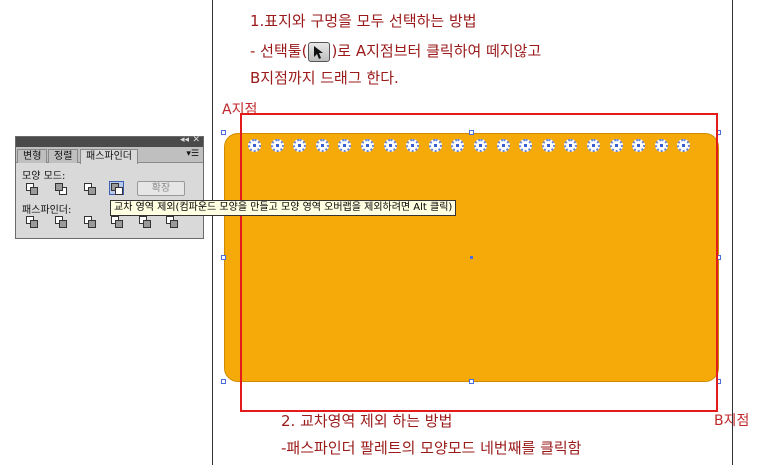 This screenshot has width=769, height=465. Describe the element at coordinates (319, 51) in the screenshot. I see `selection-tool-icon` at that location.